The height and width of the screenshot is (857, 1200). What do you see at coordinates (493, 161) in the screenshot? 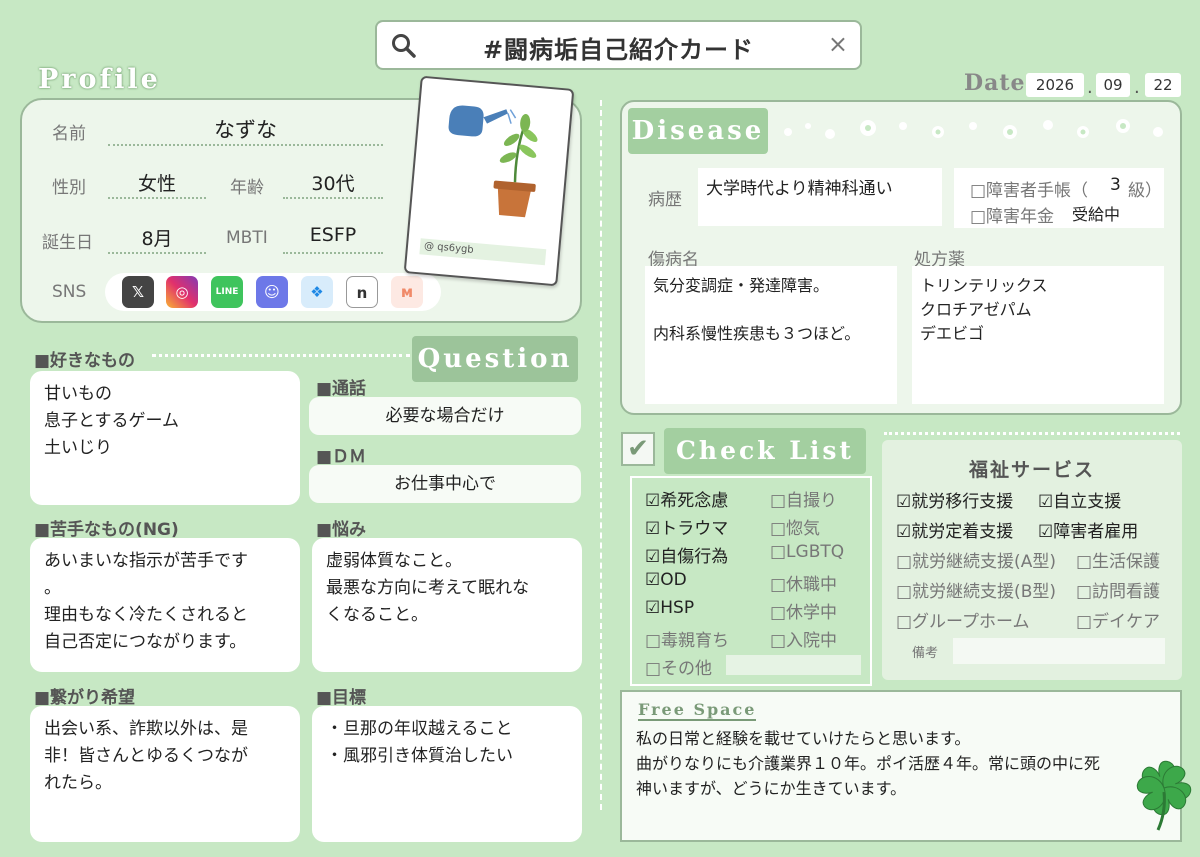
I see `watering-can-plant-icon` at bounding box center [493, 161].